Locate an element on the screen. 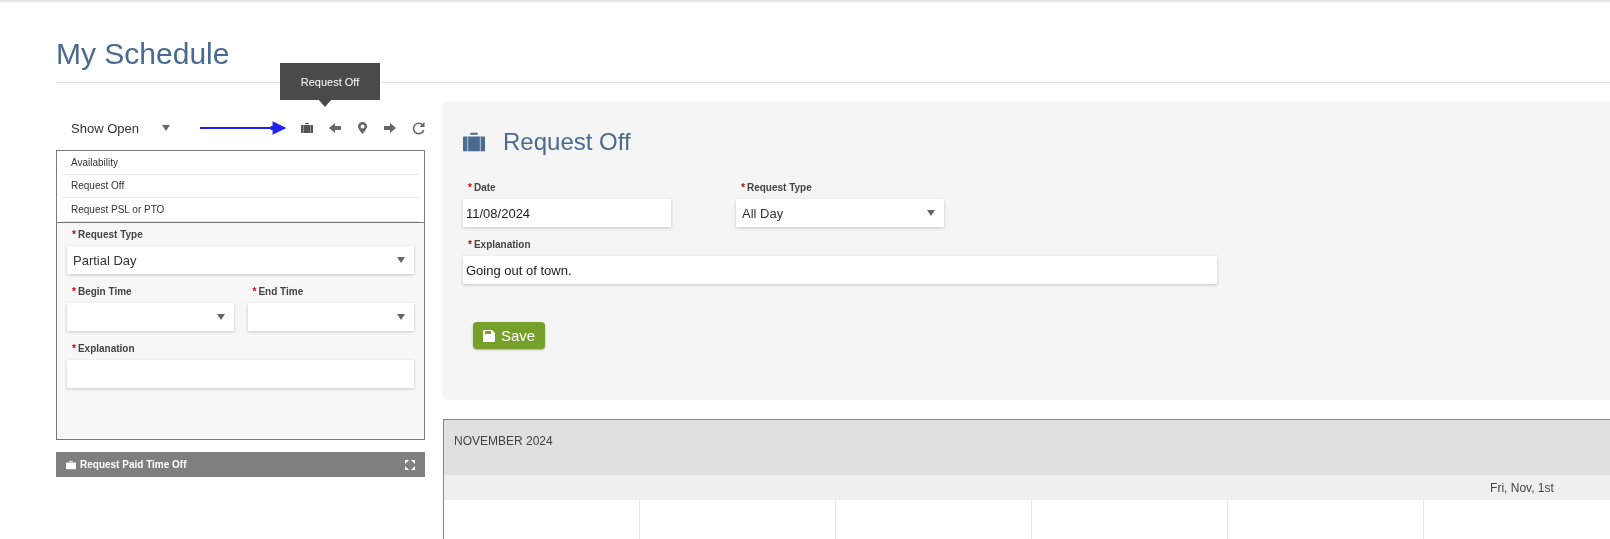 Image resolution: width=1610 pixels, height=539 pixels. page-title: My Schedule is located at coordinates (143, 54).